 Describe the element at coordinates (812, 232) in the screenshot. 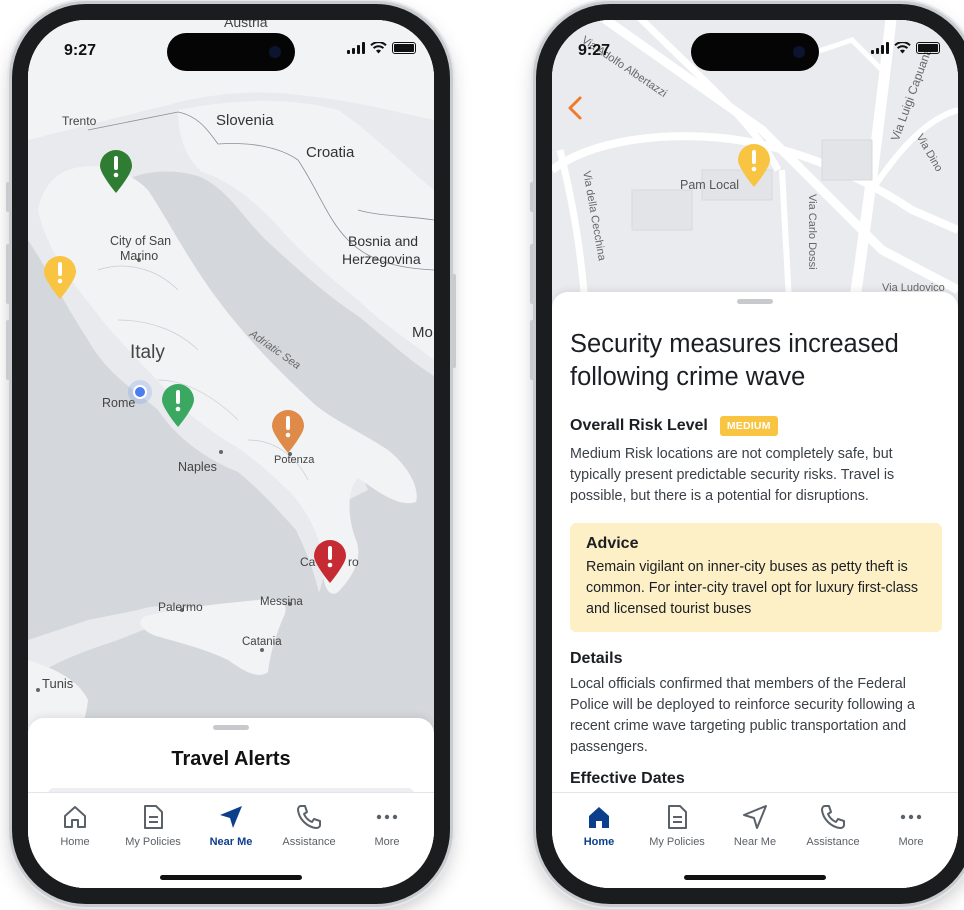

I see `street-label-carlo-dossi: Via Carlo Dossi` at that location.